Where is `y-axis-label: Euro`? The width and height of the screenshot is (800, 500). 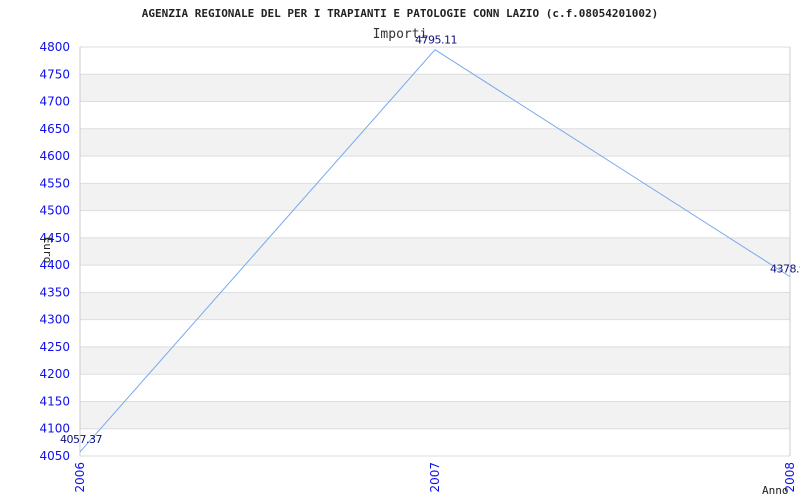
y-axis-label: Euro is located at coordinates (47, 250).